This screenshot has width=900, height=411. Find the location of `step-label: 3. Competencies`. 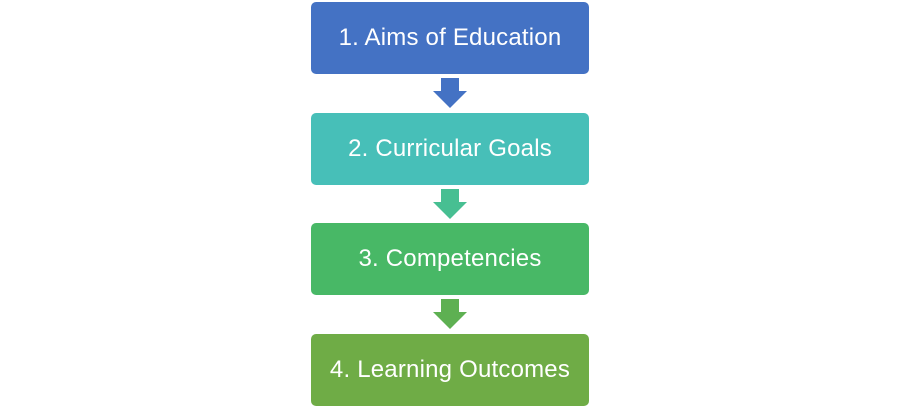

step-label: 3. Competencies is located at coordinates (450, 258).